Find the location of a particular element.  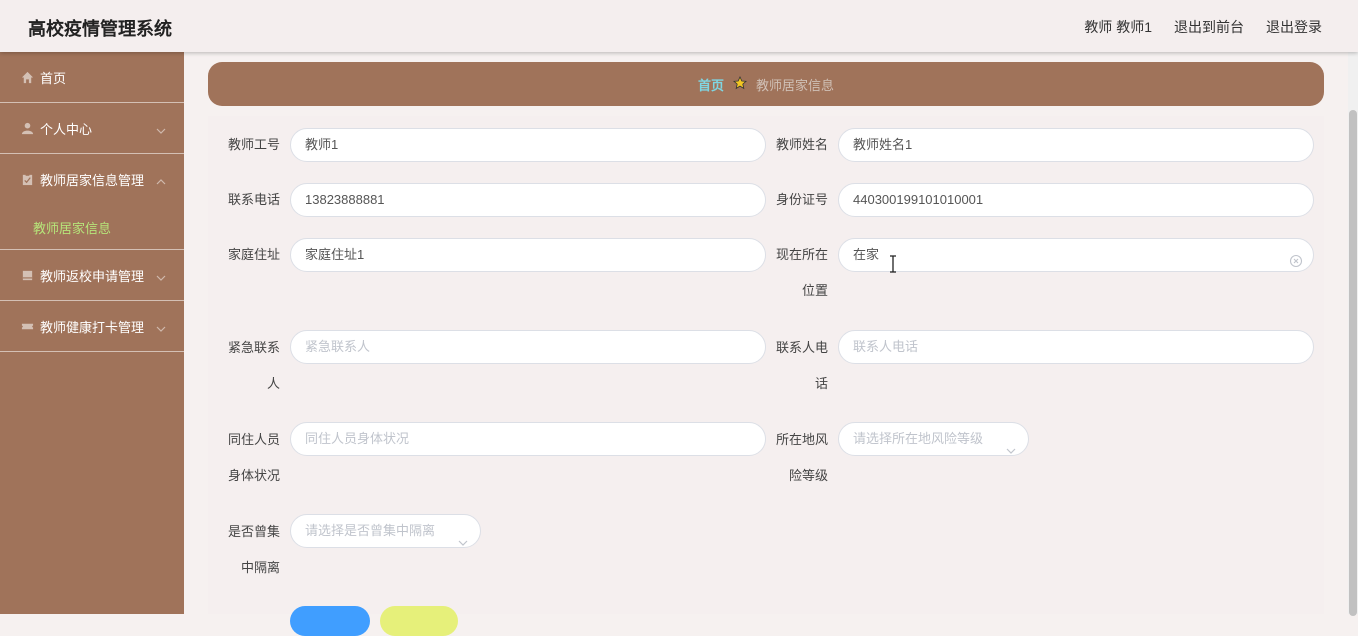

breadcrumb: 首页 教师居家信息 is located at coordinates (766, 84).